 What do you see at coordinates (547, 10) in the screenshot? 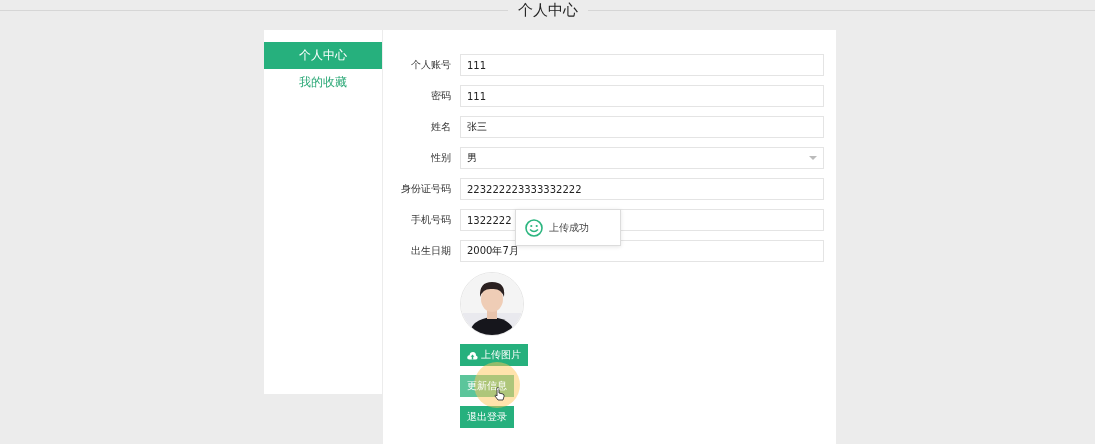
I see `page-title: 个人中心` at bounding box center [547, 10].